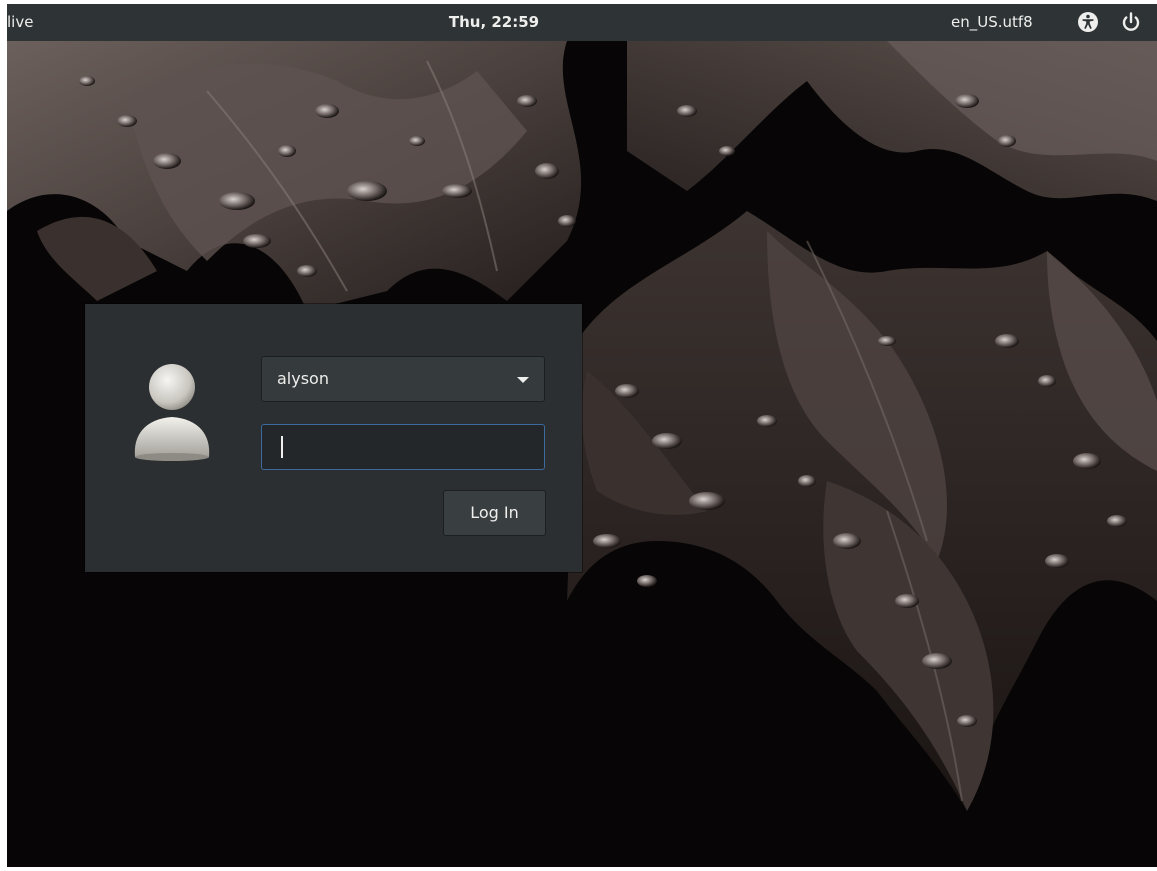 This screenshot has width=1157, height=871. I want to click on accessibility-icon, so click(1088, 22).